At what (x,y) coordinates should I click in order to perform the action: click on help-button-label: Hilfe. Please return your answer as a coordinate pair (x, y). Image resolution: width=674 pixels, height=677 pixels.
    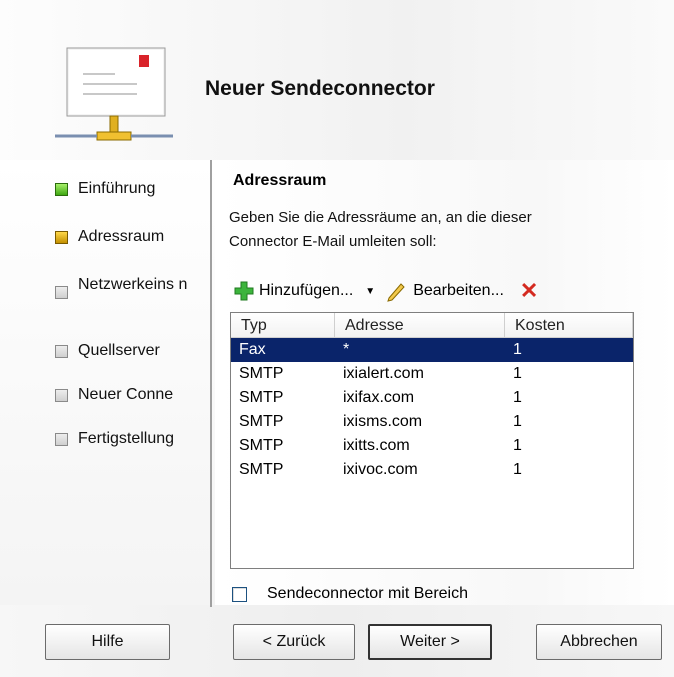
    Looking at the image, I should click on (107, 641).